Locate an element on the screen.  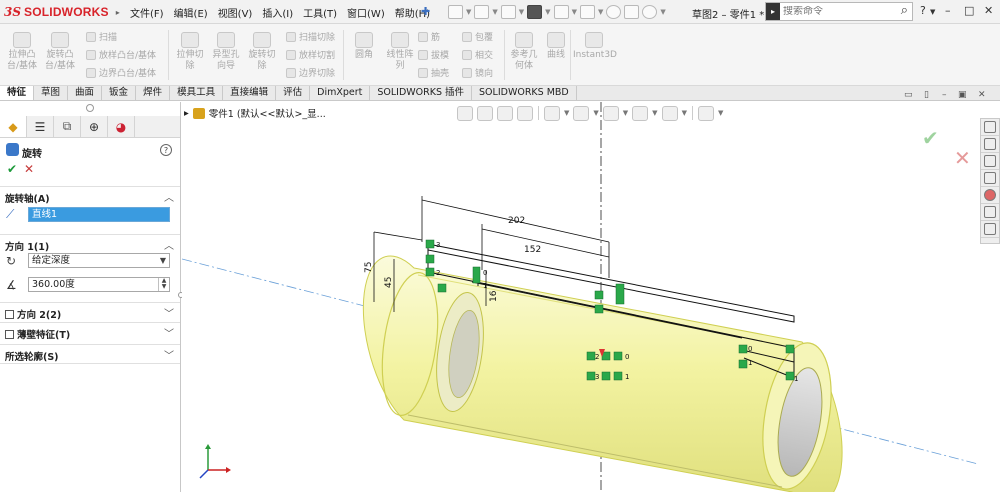
tab-evaluate: 评估 is located at coordinates (293, 93).